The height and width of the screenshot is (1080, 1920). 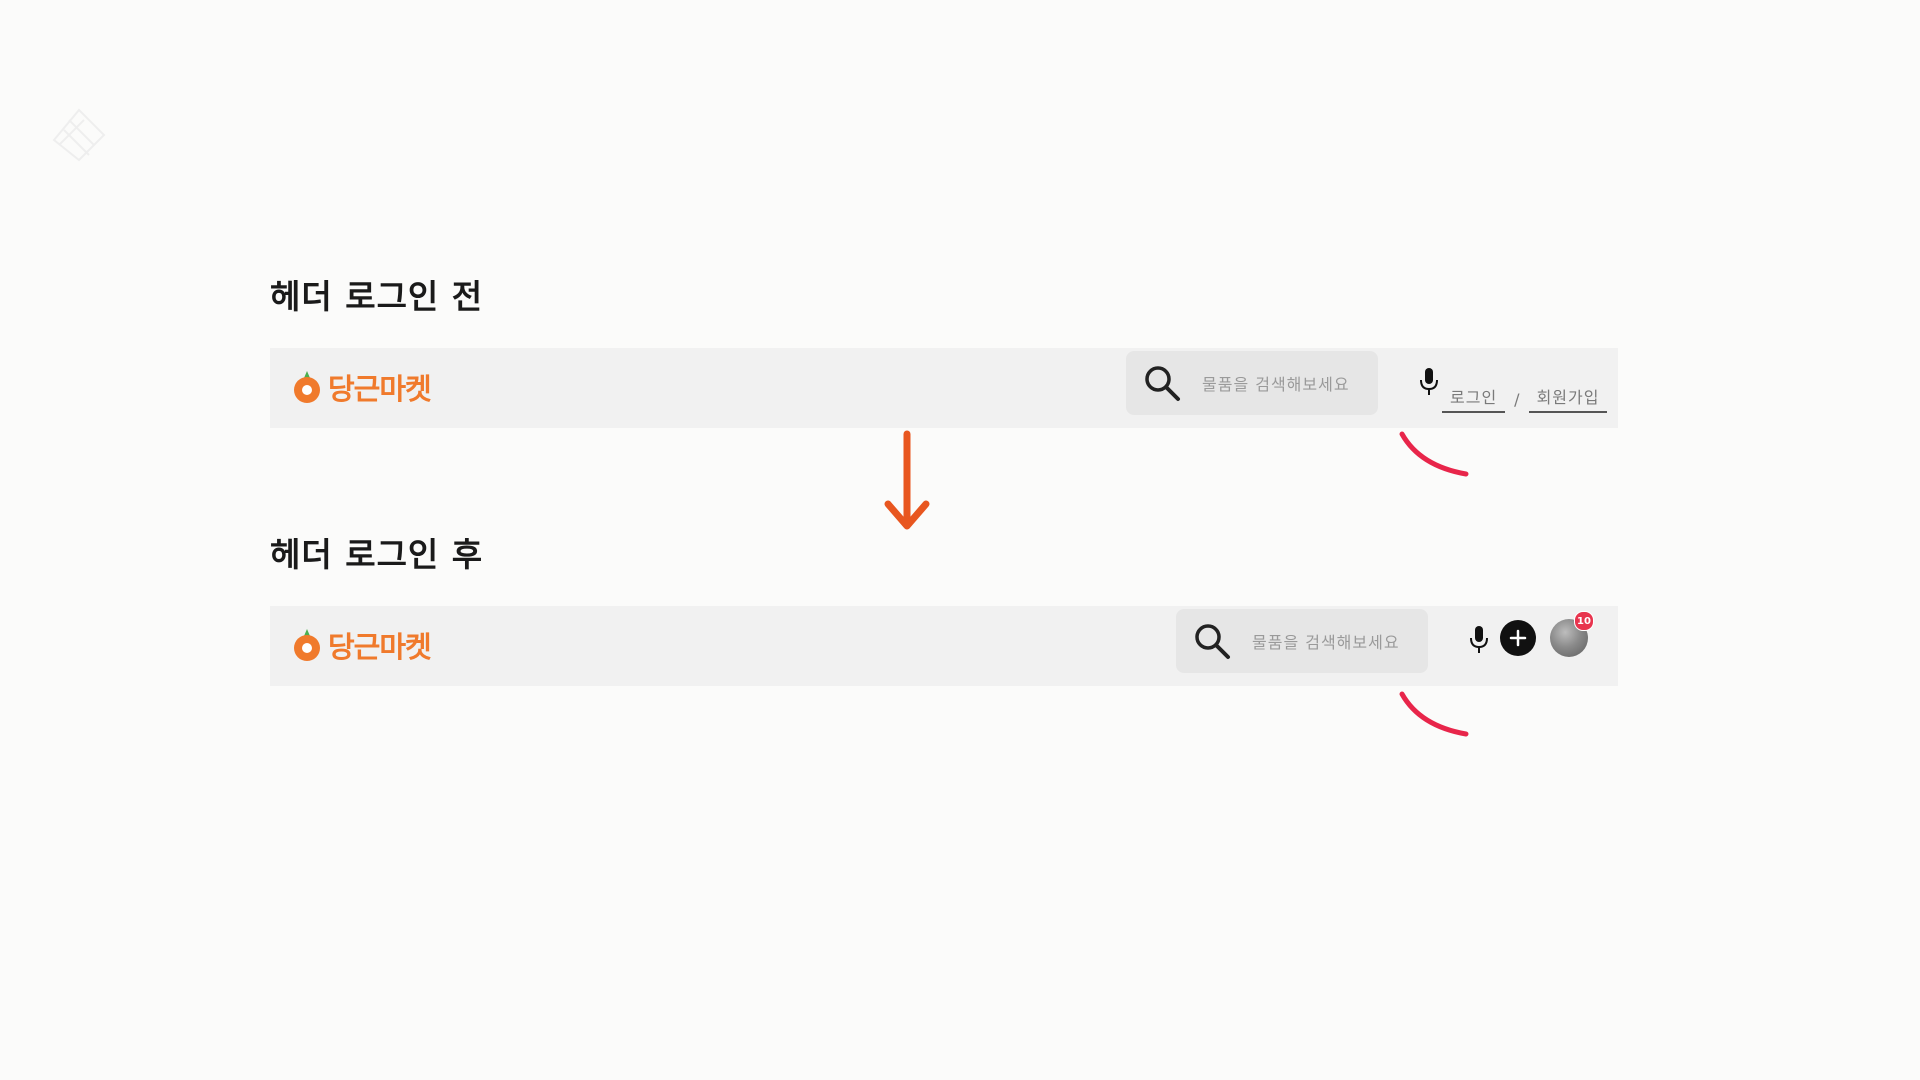 What do you see at coordinates (1525, 398) in the screenshot?
I see `auth-links: 로그인 / 회원가입` at bounding box center [1525, 398].